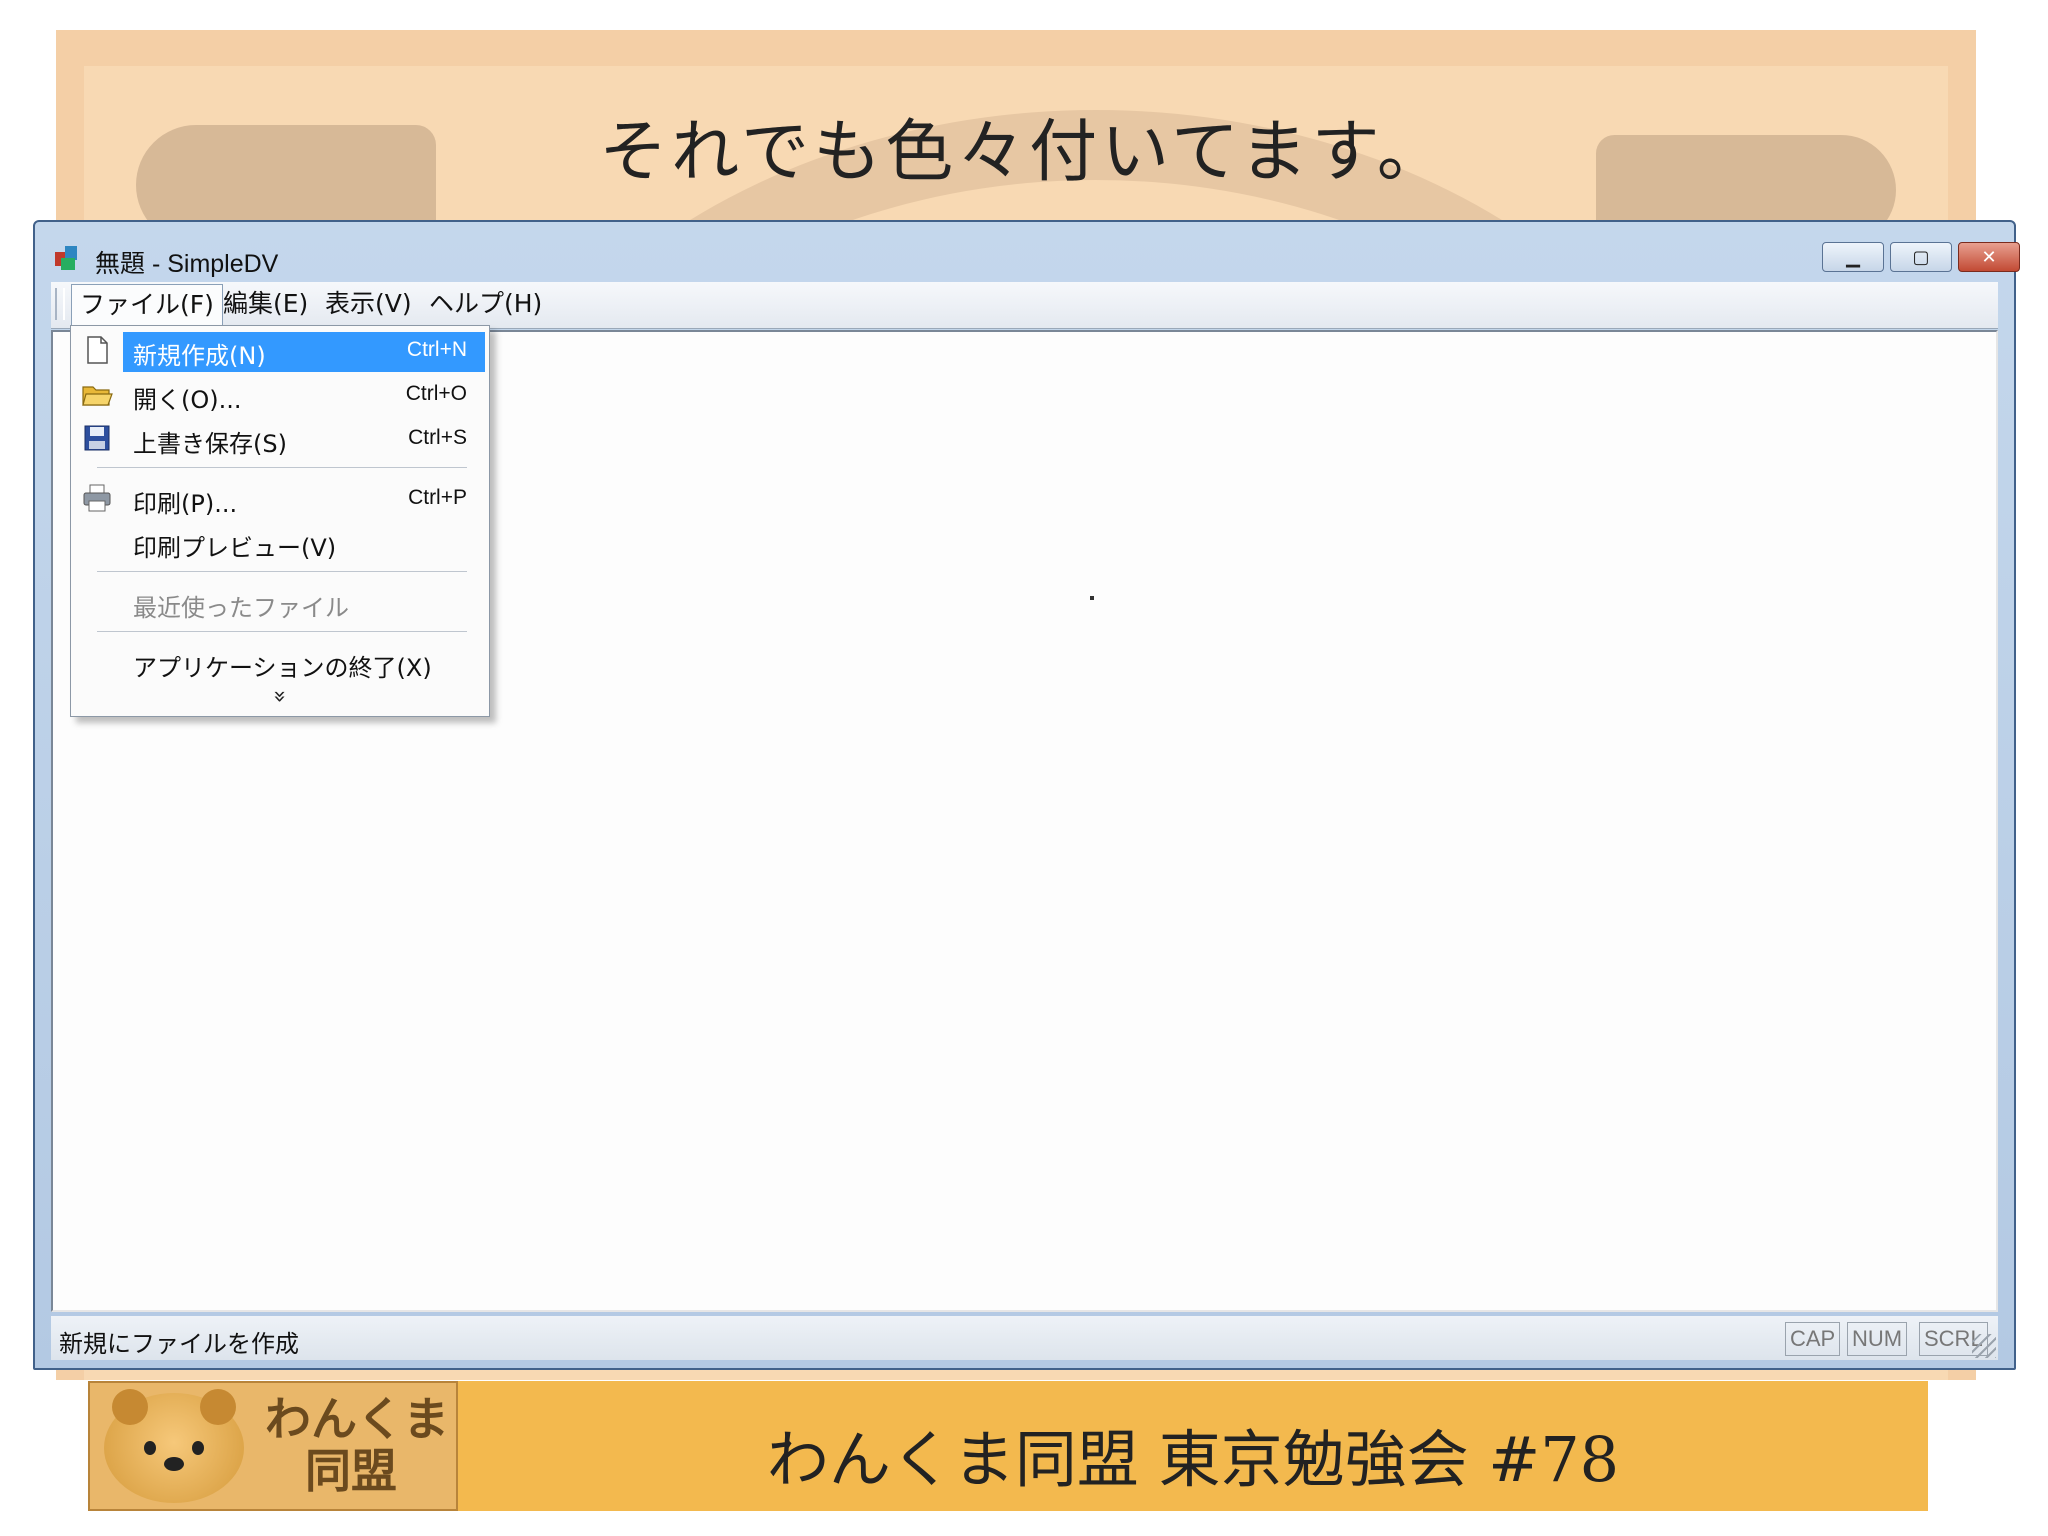 This screenshot has height=1536, width=2048. I want to click on bear-ear-left, so click(130, 1407).